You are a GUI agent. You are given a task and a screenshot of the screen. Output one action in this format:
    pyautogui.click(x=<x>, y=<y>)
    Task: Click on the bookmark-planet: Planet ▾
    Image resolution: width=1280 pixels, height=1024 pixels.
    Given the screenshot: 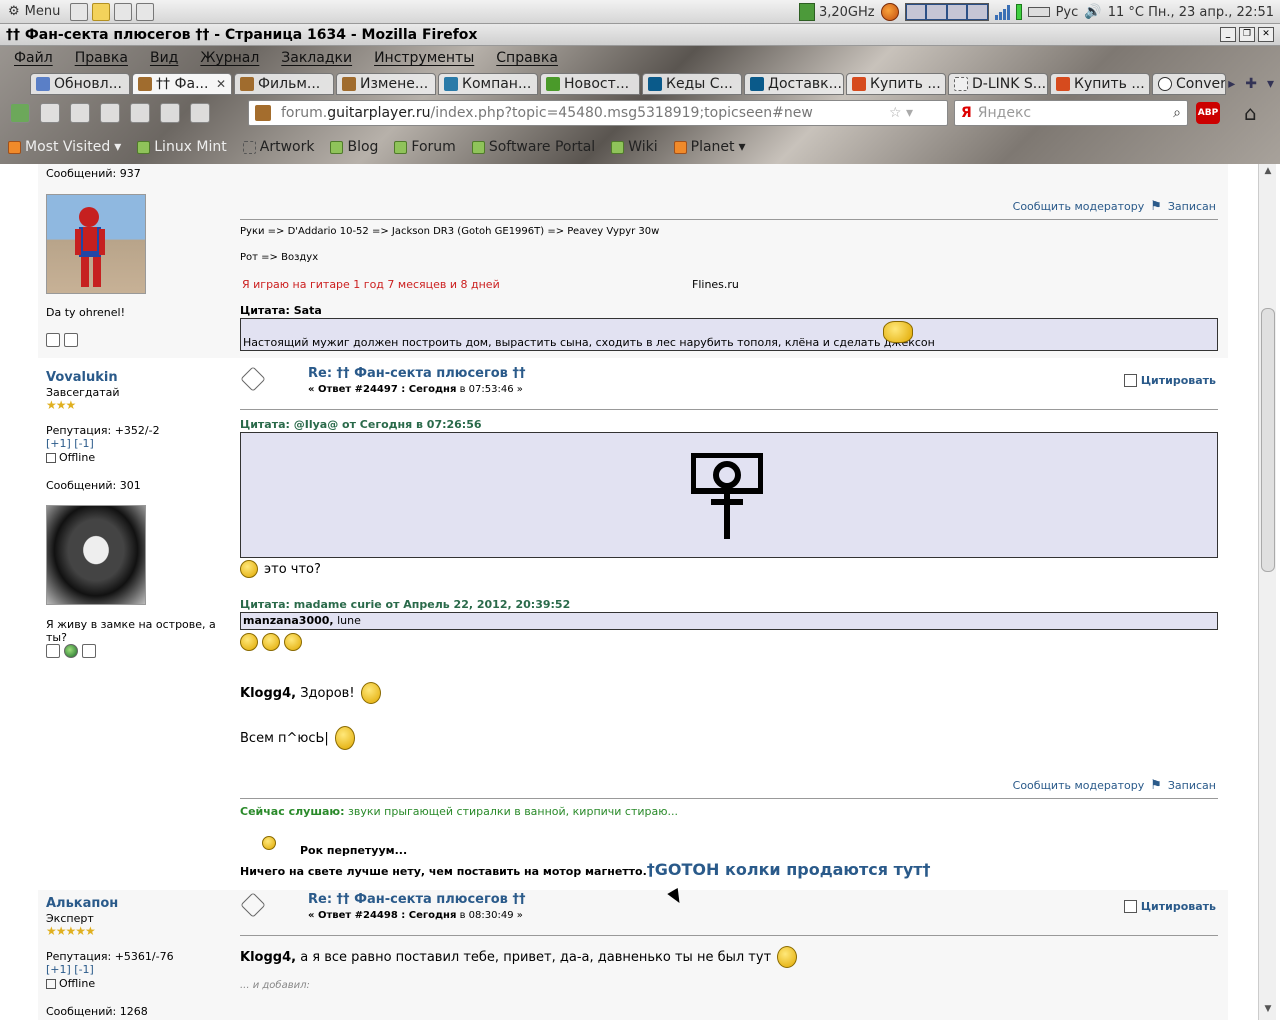 What is the action you would take?
    pyautogui.click(x=710, y=147)
    